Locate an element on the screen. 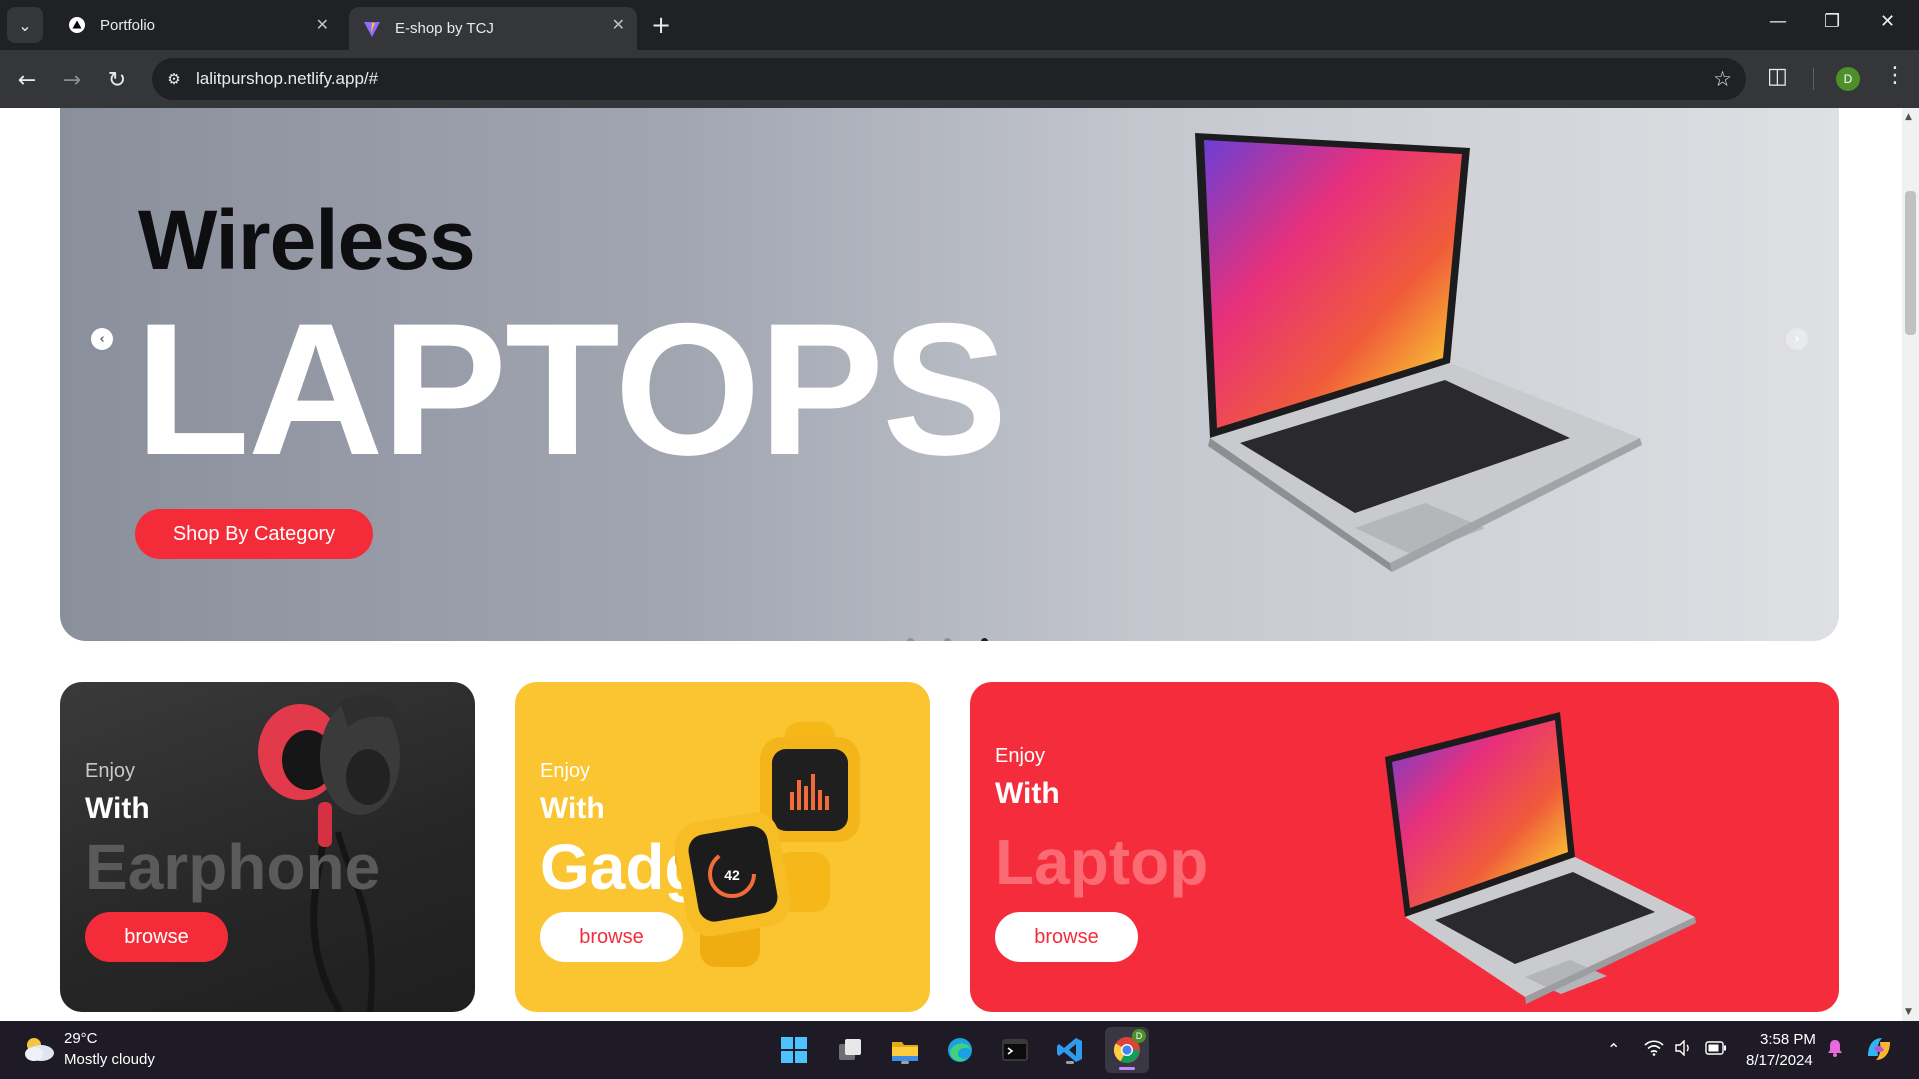 The image size is (1919, 1079). app-active-indicator is located at coordinates (1127, 1068).